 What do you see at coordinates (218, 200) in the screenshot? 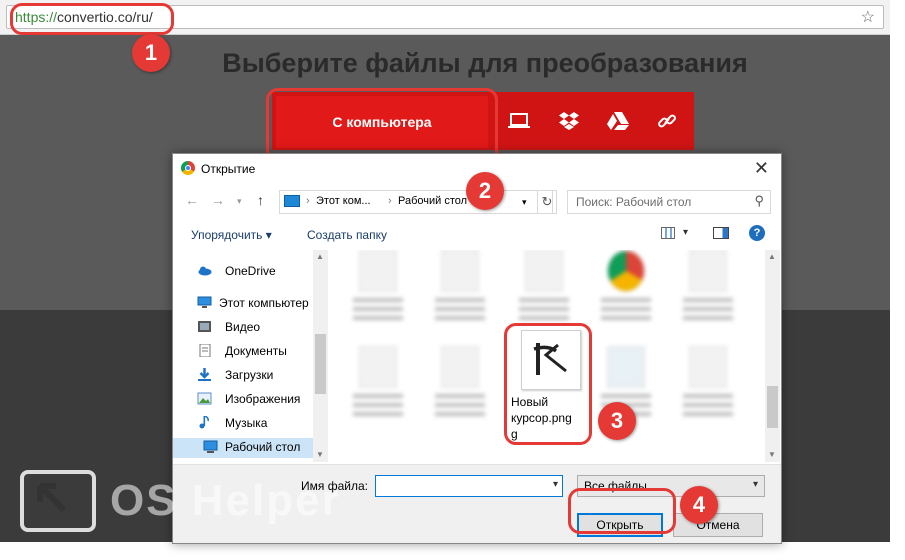
I see `forward-arrow-icon: →` at bounding box center [218, 200].